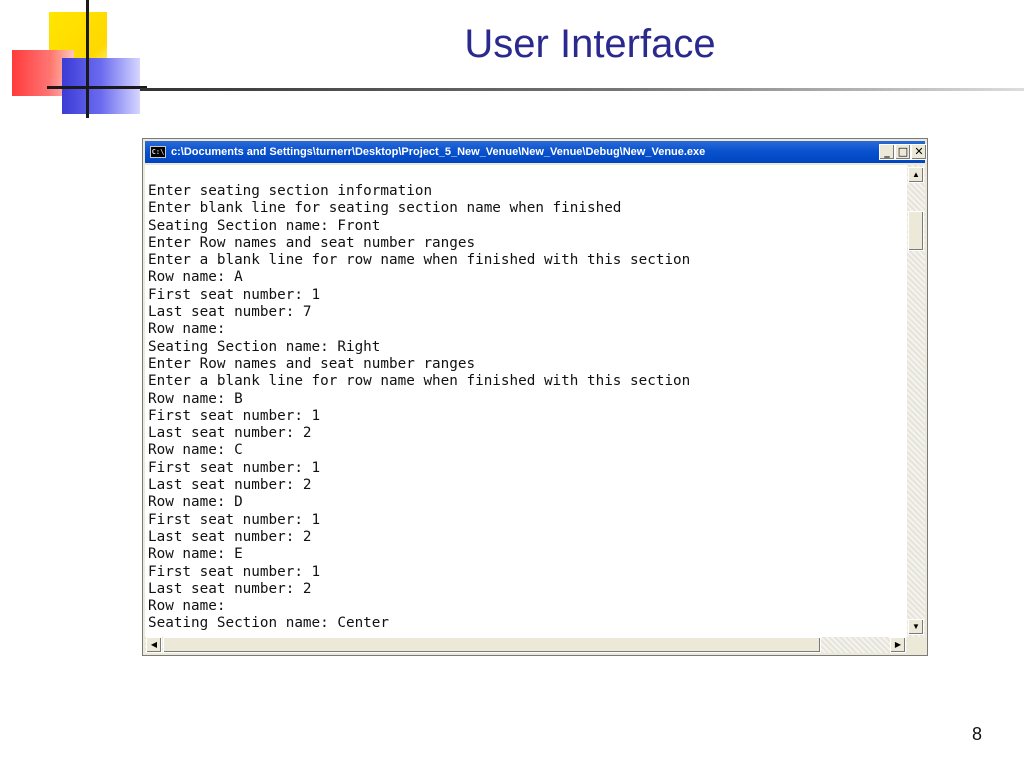 This screenshot has height=768, width=1024. What do you see at coordinates (903, 152) in the screenshot?
I see `maximize-button: □` at bounding box center [903, 152].